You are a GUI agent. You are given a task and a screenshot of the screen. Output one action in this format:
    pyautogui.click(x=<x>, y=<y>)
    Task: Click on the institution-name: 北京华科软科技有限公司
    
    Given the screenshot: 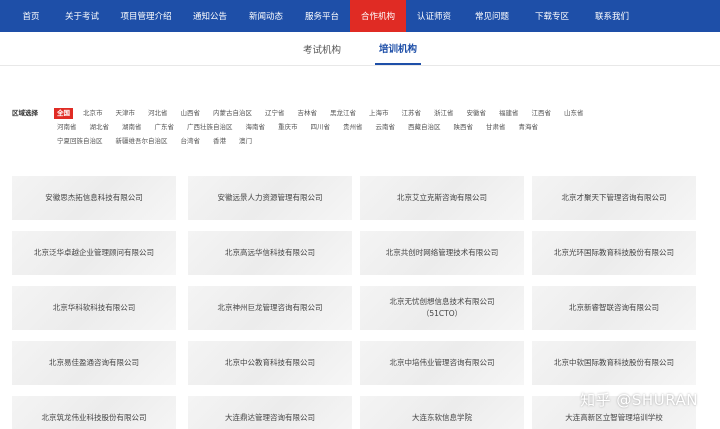 What is the action you would take?
    pyautogui.click(x=94, y=307)
    